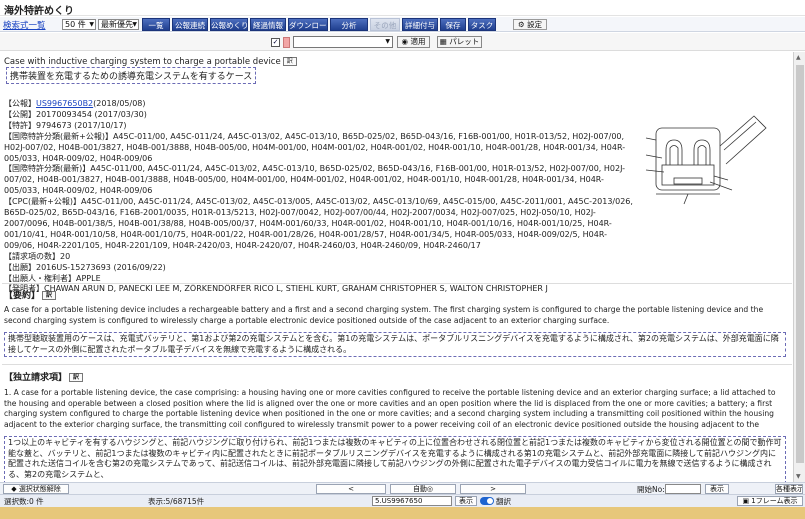 The width and height of the screenshot is (805, 519). What do you see at coordinates (443, 41) in the screenshot?
I see `palette-icon: ▦` at bounding box center [443, 41].